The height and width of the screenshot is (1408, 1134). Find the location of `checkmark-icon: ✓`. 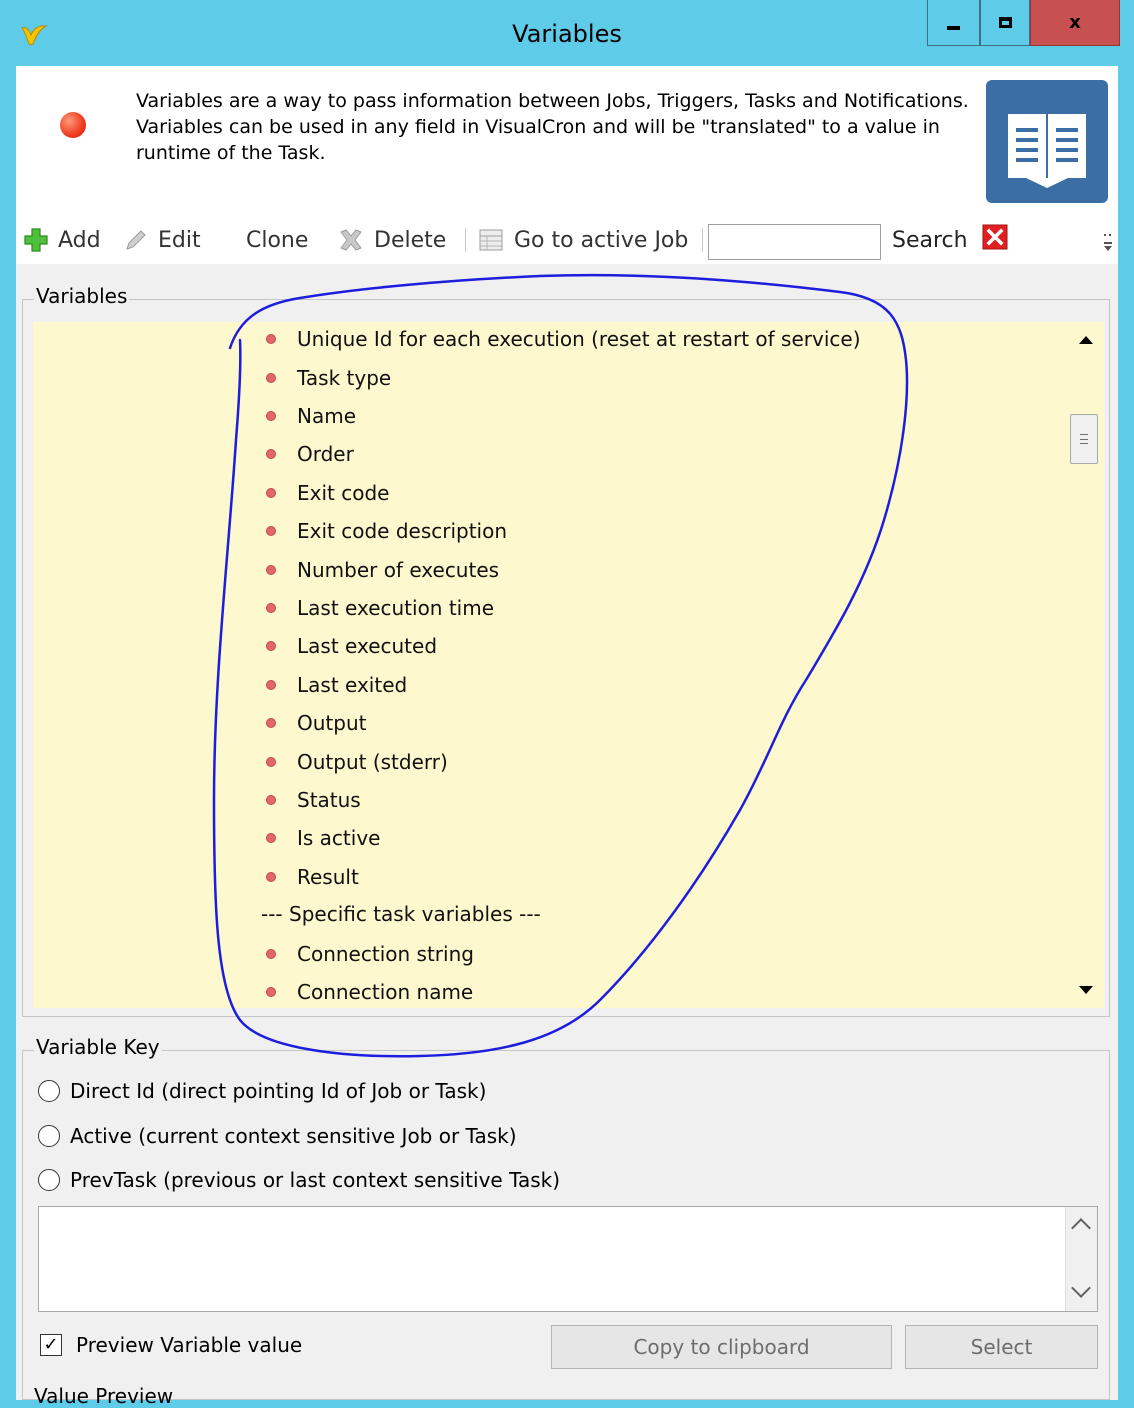

checkmark-icon: ✓ is located at coordinates (51, 1344).